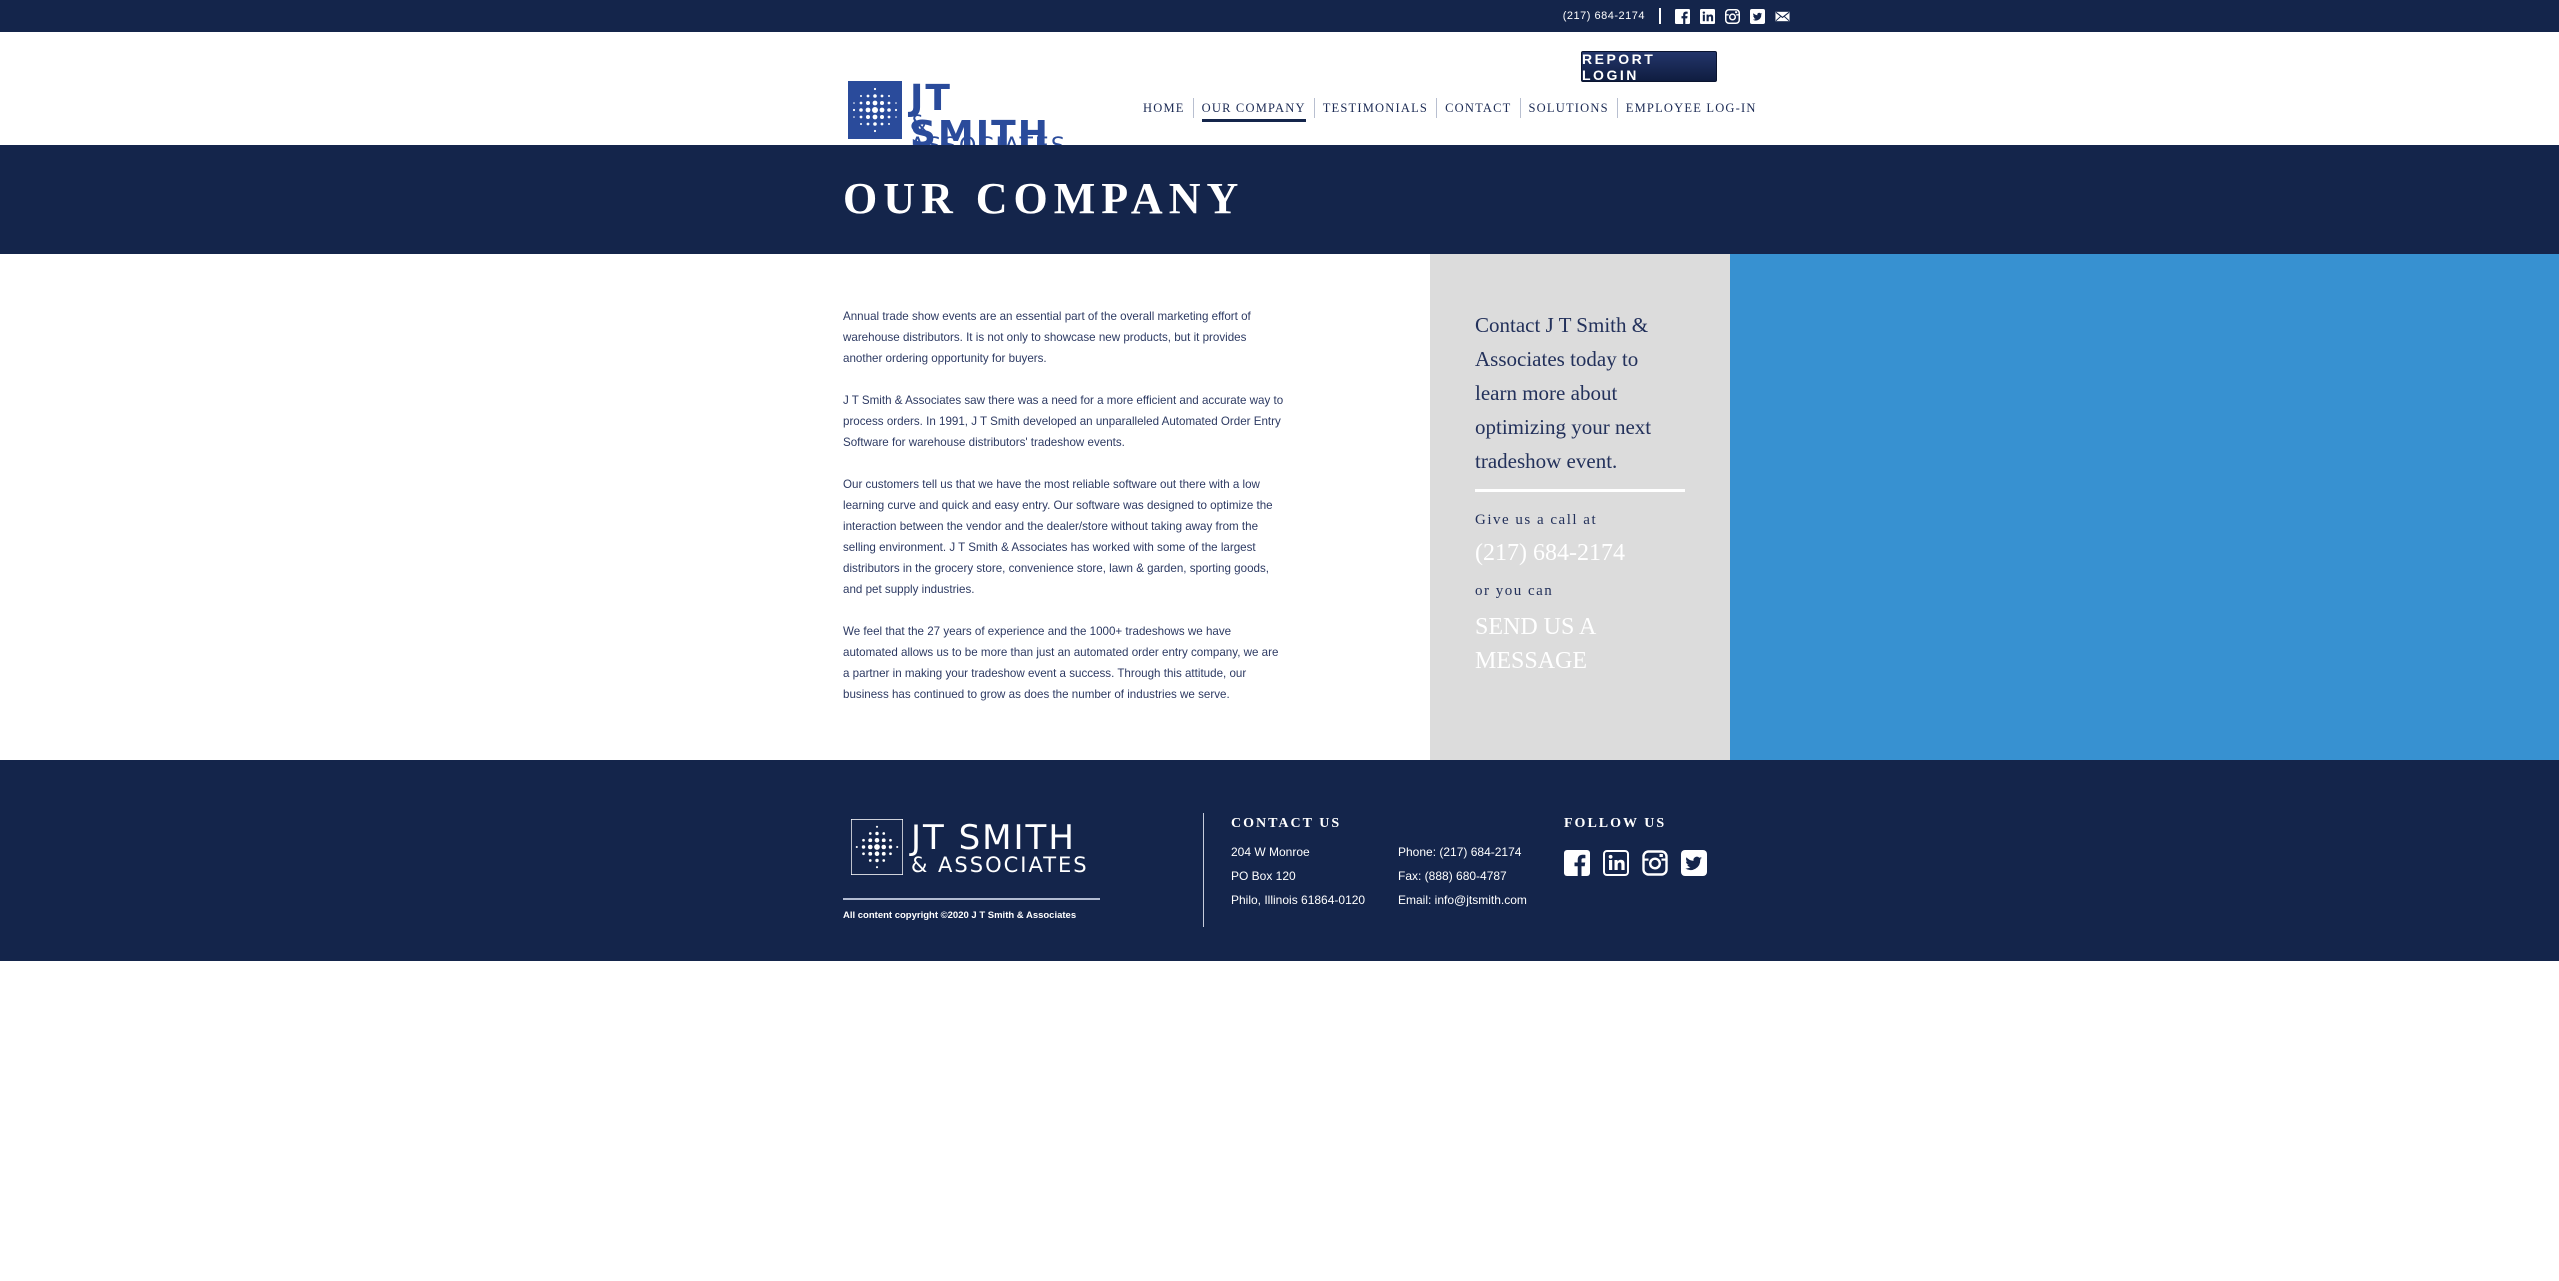 Image resolution: width=2559 pixels, height=1281 pixels. What do you see at coordinates (877, 847) in the screenshot?
I see `footer-logo-mark-icon` at bounding box center [877, 847].